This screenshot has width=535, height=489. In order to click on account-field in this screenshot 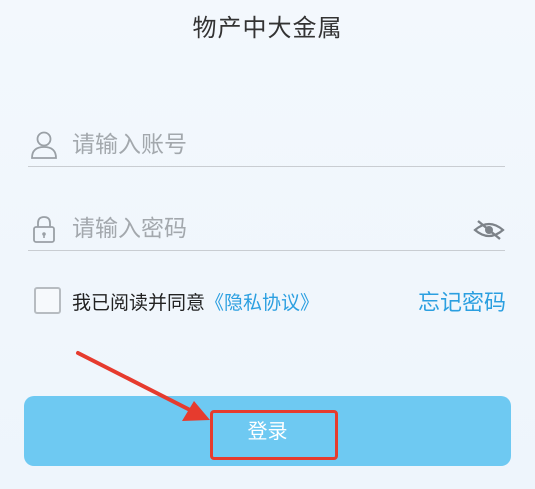, I will do `click(266, 146)`.